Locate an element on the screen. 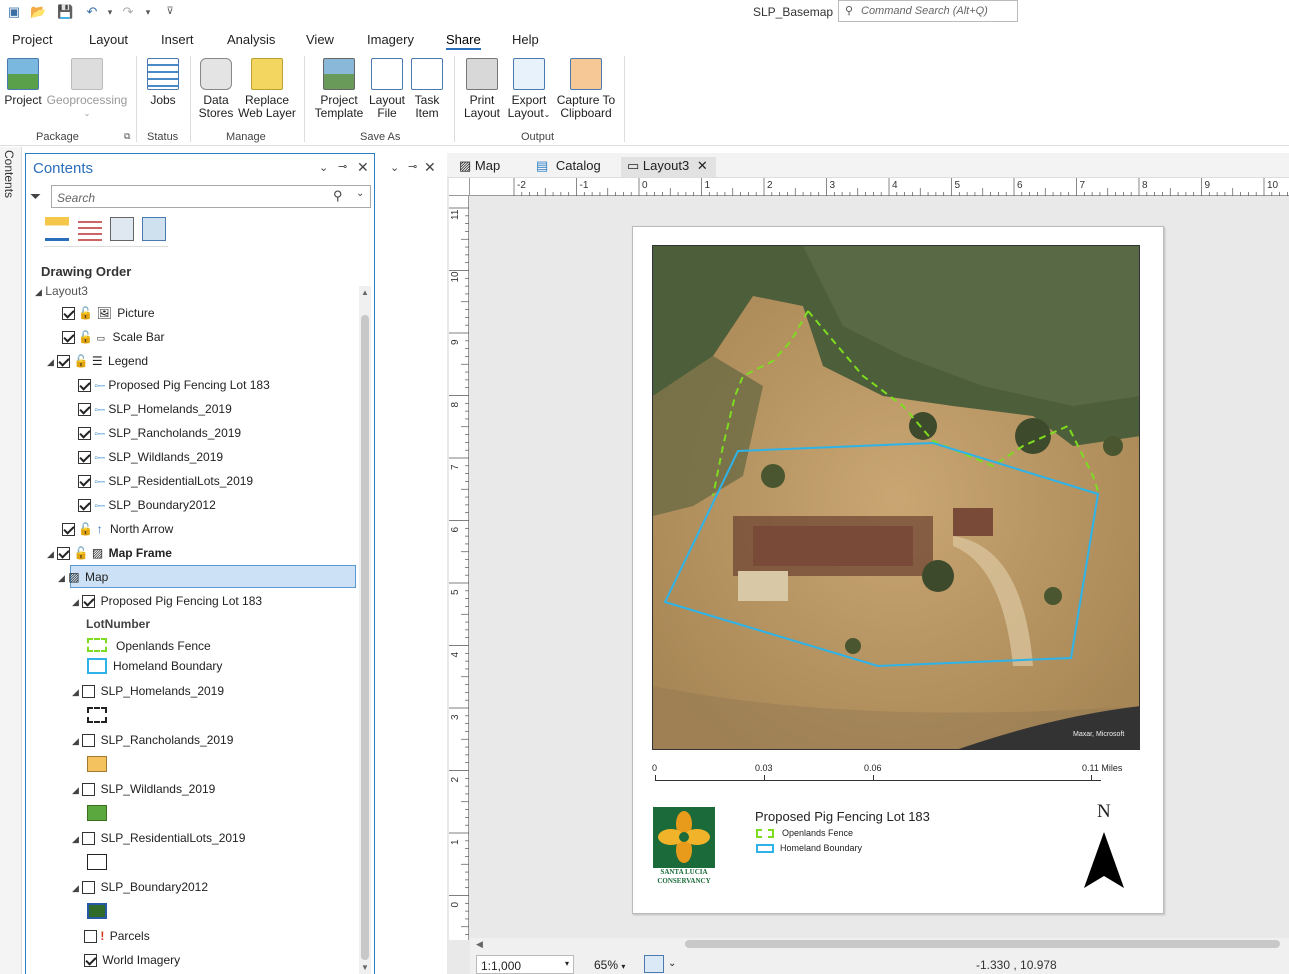  export-layout-button: Export Layout⌄ is located at coordinates (529, 89).